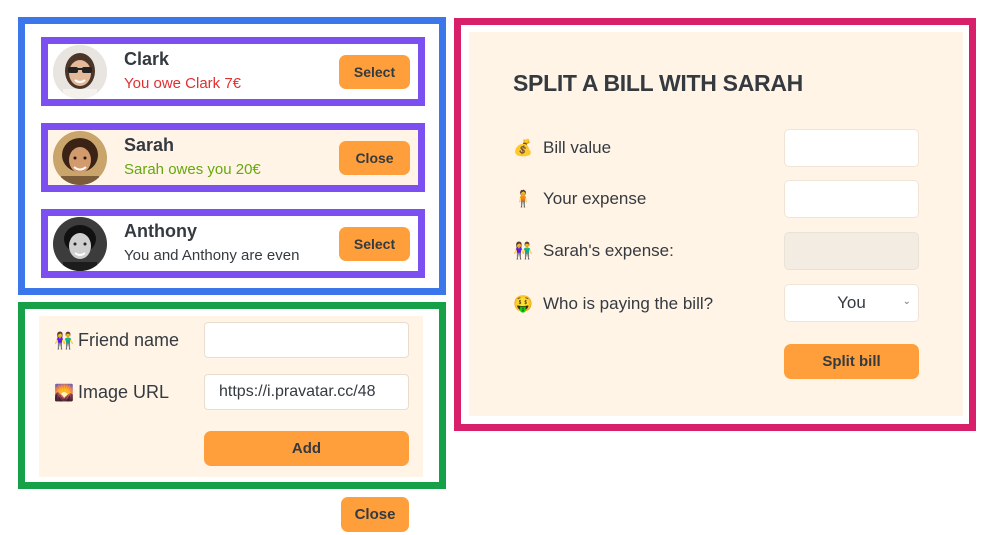 The height and width of the screenshot is (535, 995). What do you see at coordinates (375, 514) in the screenshot?
I see `close-add-friend-button: Close` at bounding box center [375, 514].